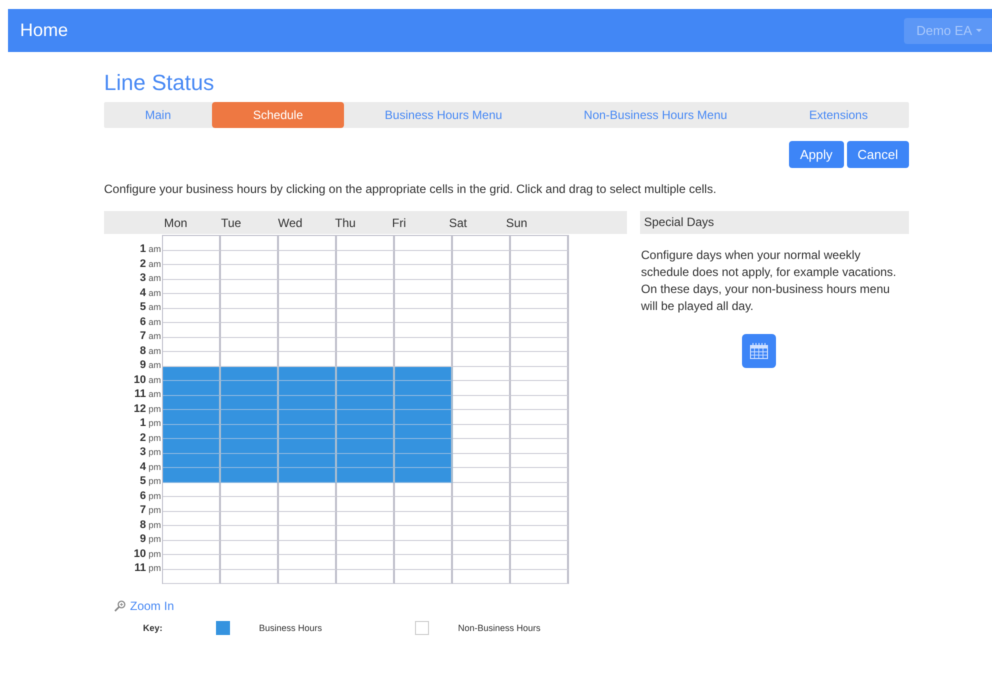 The image size is (992, 675). I want to click on zoom-in-link: Zoom In, so click(144, 606).